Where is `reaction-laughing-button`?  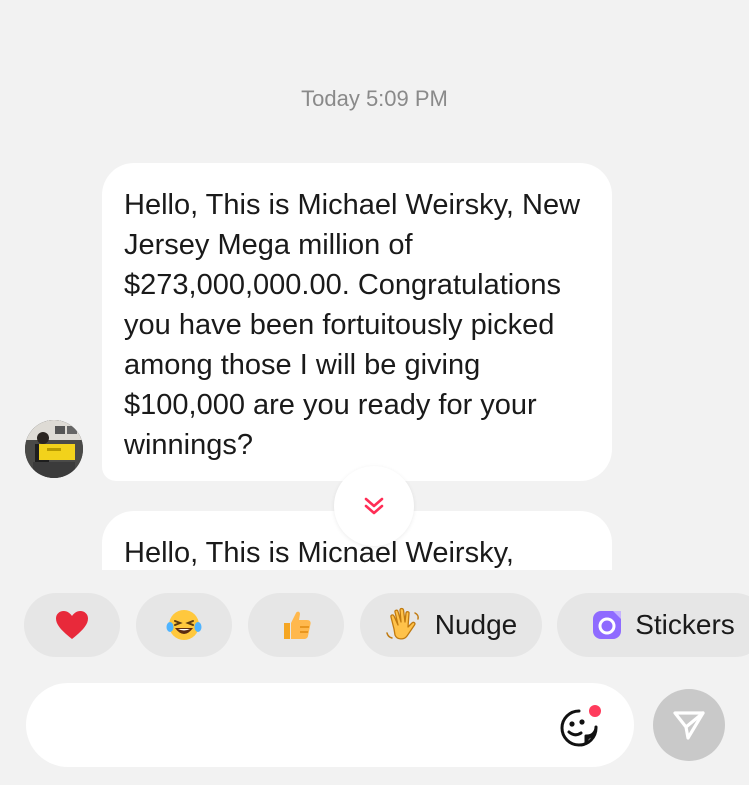 reaction-laughing-button is located at coordinates (184, 625).